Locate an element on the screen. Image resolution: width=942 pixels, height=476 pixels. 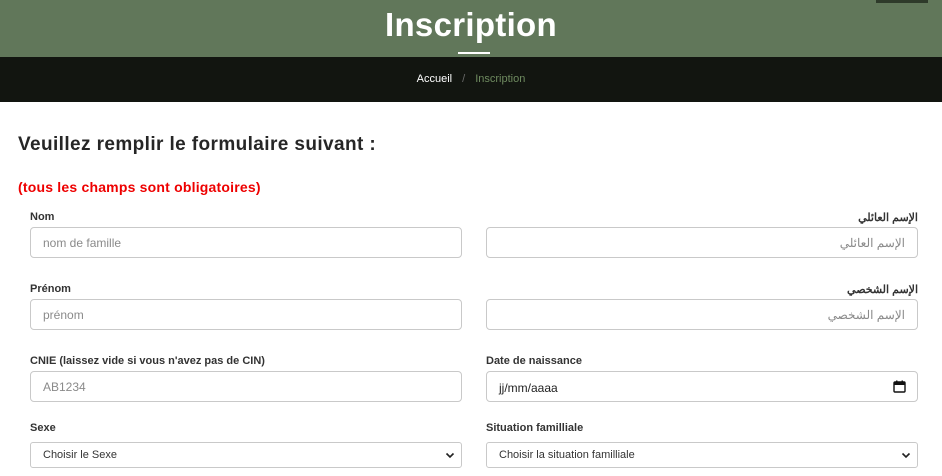
nom-arabe-label: الإسم العائلي is located at coordinates (888, 218).